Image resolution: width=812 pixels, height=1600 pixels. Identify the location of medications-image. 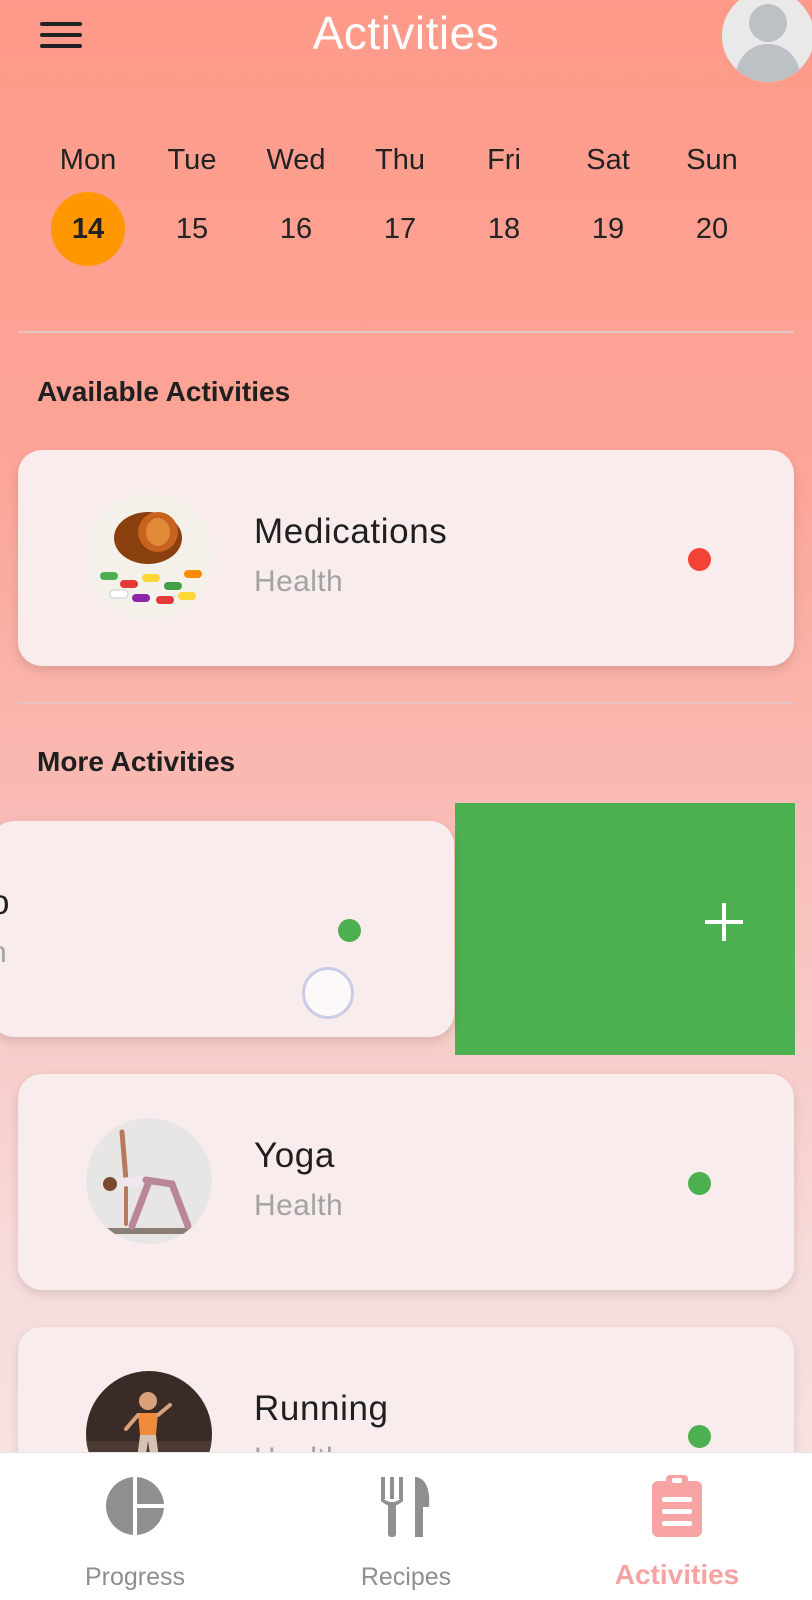
(149, 557).